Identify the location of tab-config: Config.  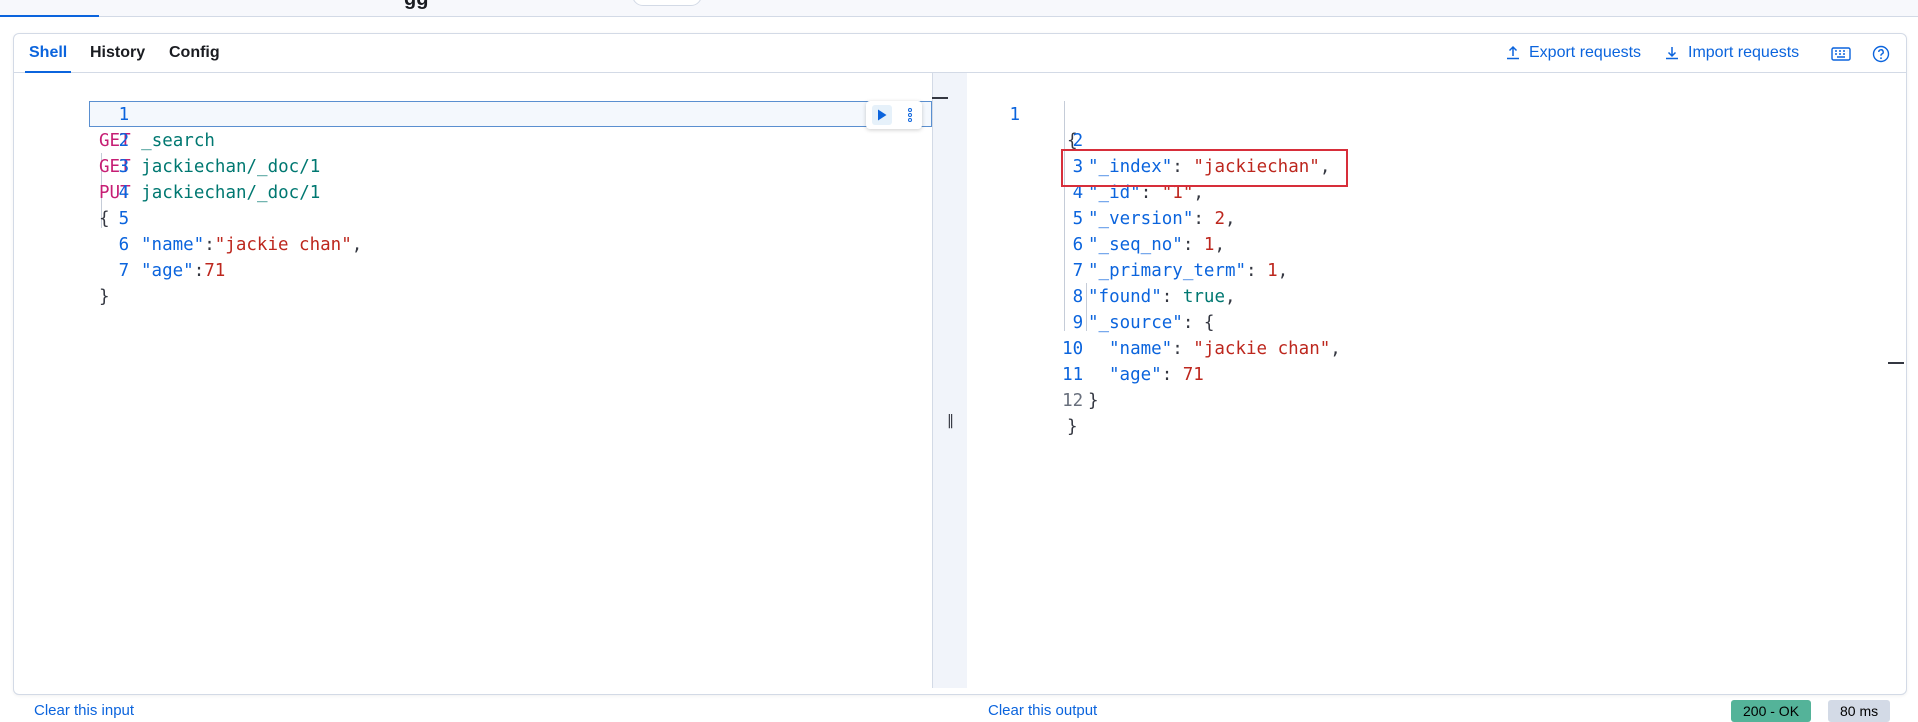
(194, 53).